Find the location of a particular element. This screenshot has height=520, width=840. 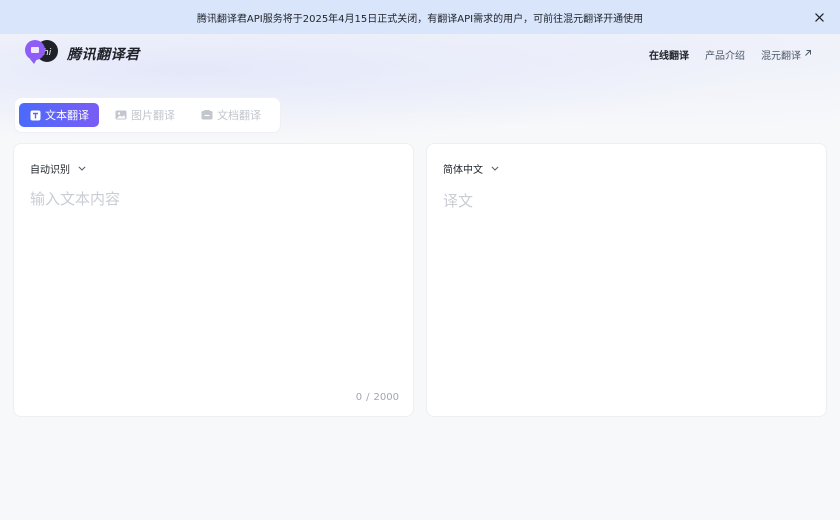

nav-item-hunyuan-translate: 混元翻译 is located at coordinates (786, 54).